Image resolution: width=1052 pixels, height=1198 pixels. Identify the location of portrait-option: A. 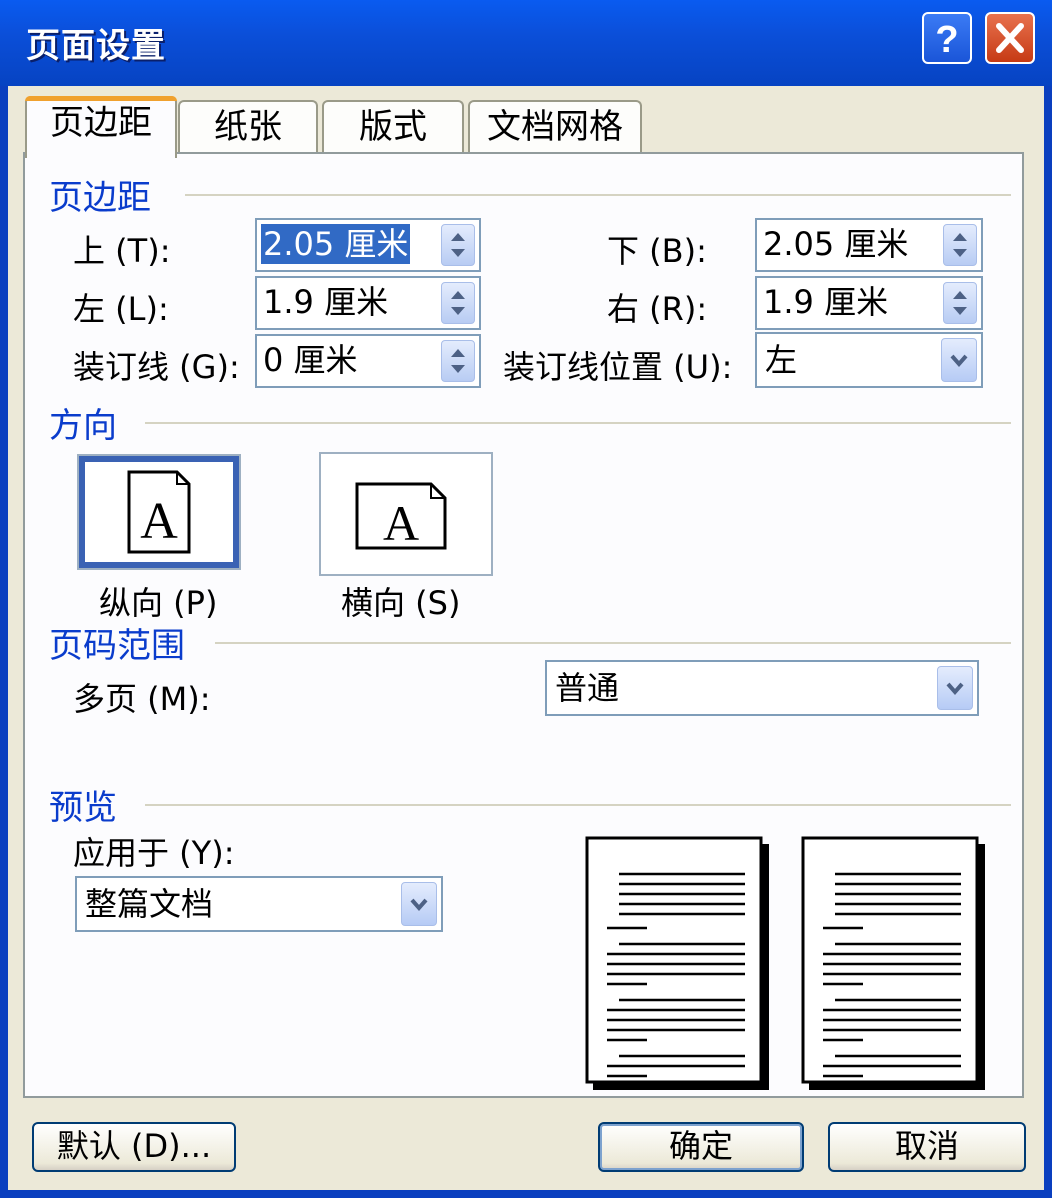
(159, 512).